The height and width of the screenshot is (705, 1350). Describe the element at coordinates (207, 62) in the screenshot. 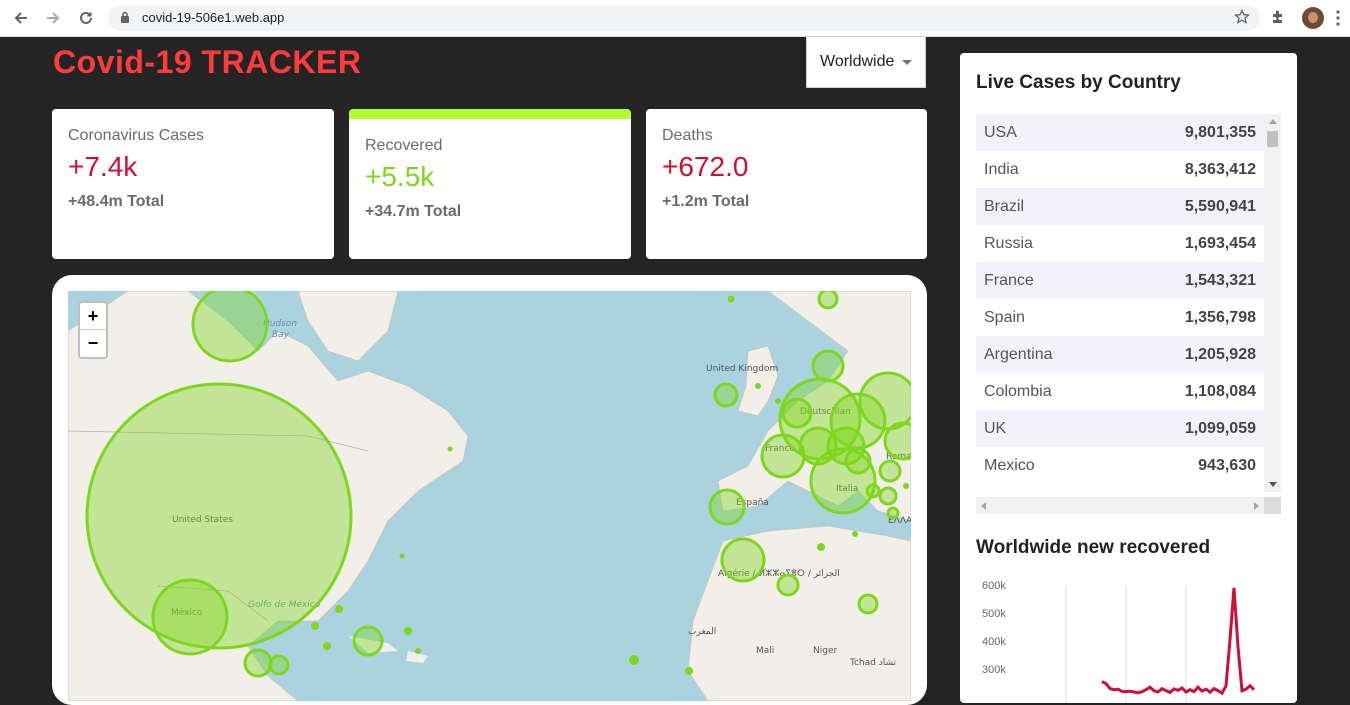

I see `app-title: Covid-19 TRACKER` at that location.